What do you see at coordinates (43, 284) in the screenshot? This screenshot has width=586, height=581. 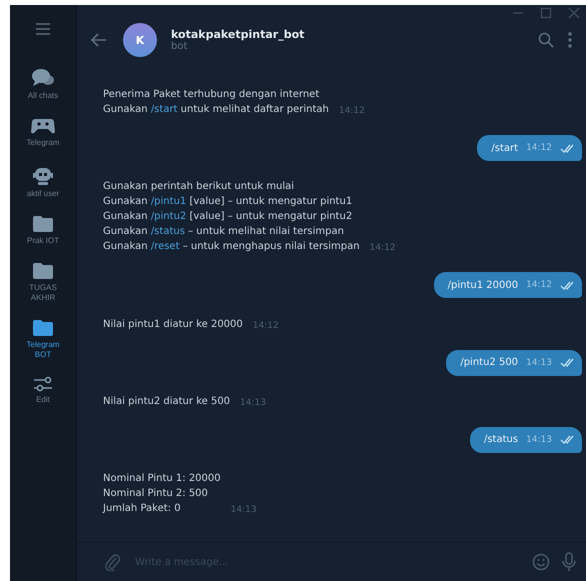 I see `folder-tab: TUGAS AKHIR` at bounding box center [43, 284].